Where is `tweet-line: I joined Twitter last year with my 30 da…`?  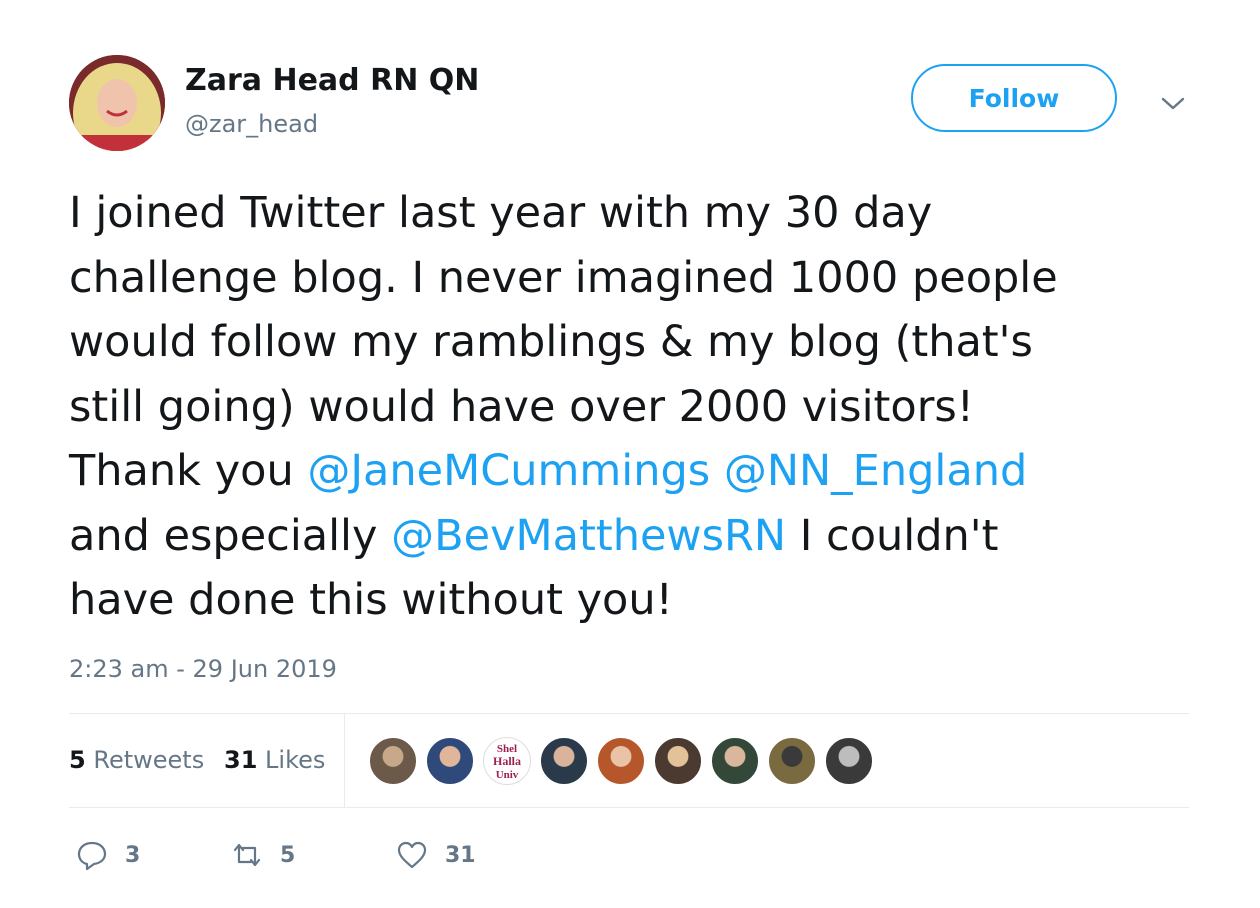 tweet-line: I joined Twitter last year with my 30 da… is located at coordinates (639, 213).